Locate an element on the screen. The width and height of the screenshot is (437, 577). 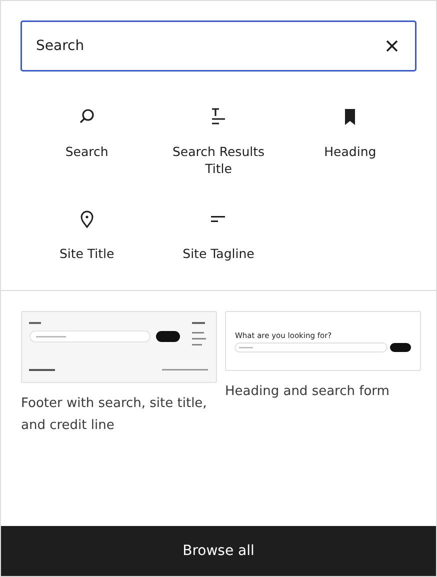
lines-icon is located at coordinates (218, 219).